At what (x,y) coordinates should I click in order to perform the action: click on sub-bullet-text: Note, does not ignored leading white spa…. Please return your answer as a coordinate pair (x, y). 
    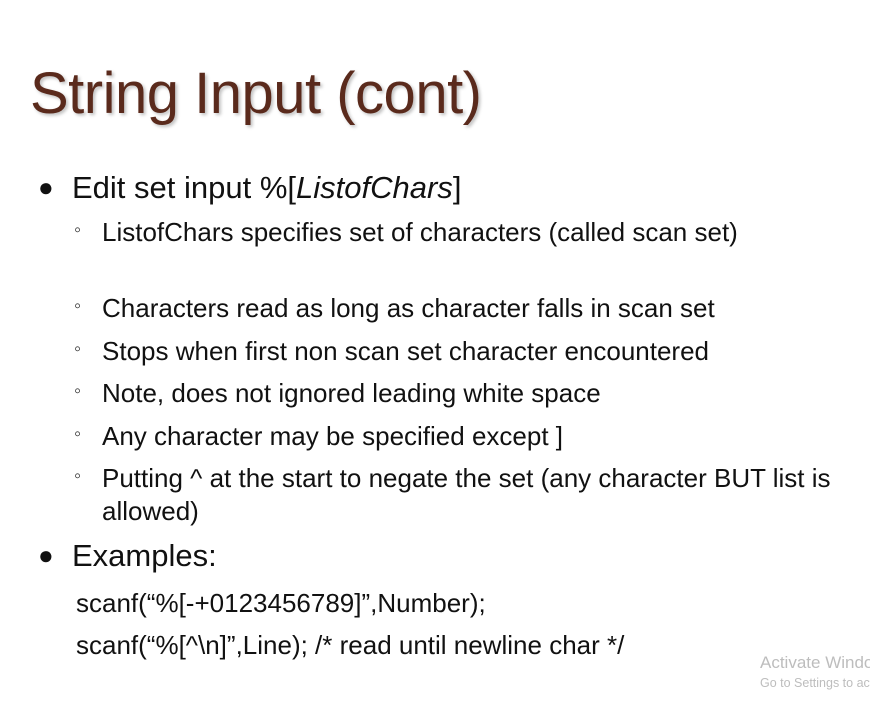
    Looking at the image, I should click on (351, 393).